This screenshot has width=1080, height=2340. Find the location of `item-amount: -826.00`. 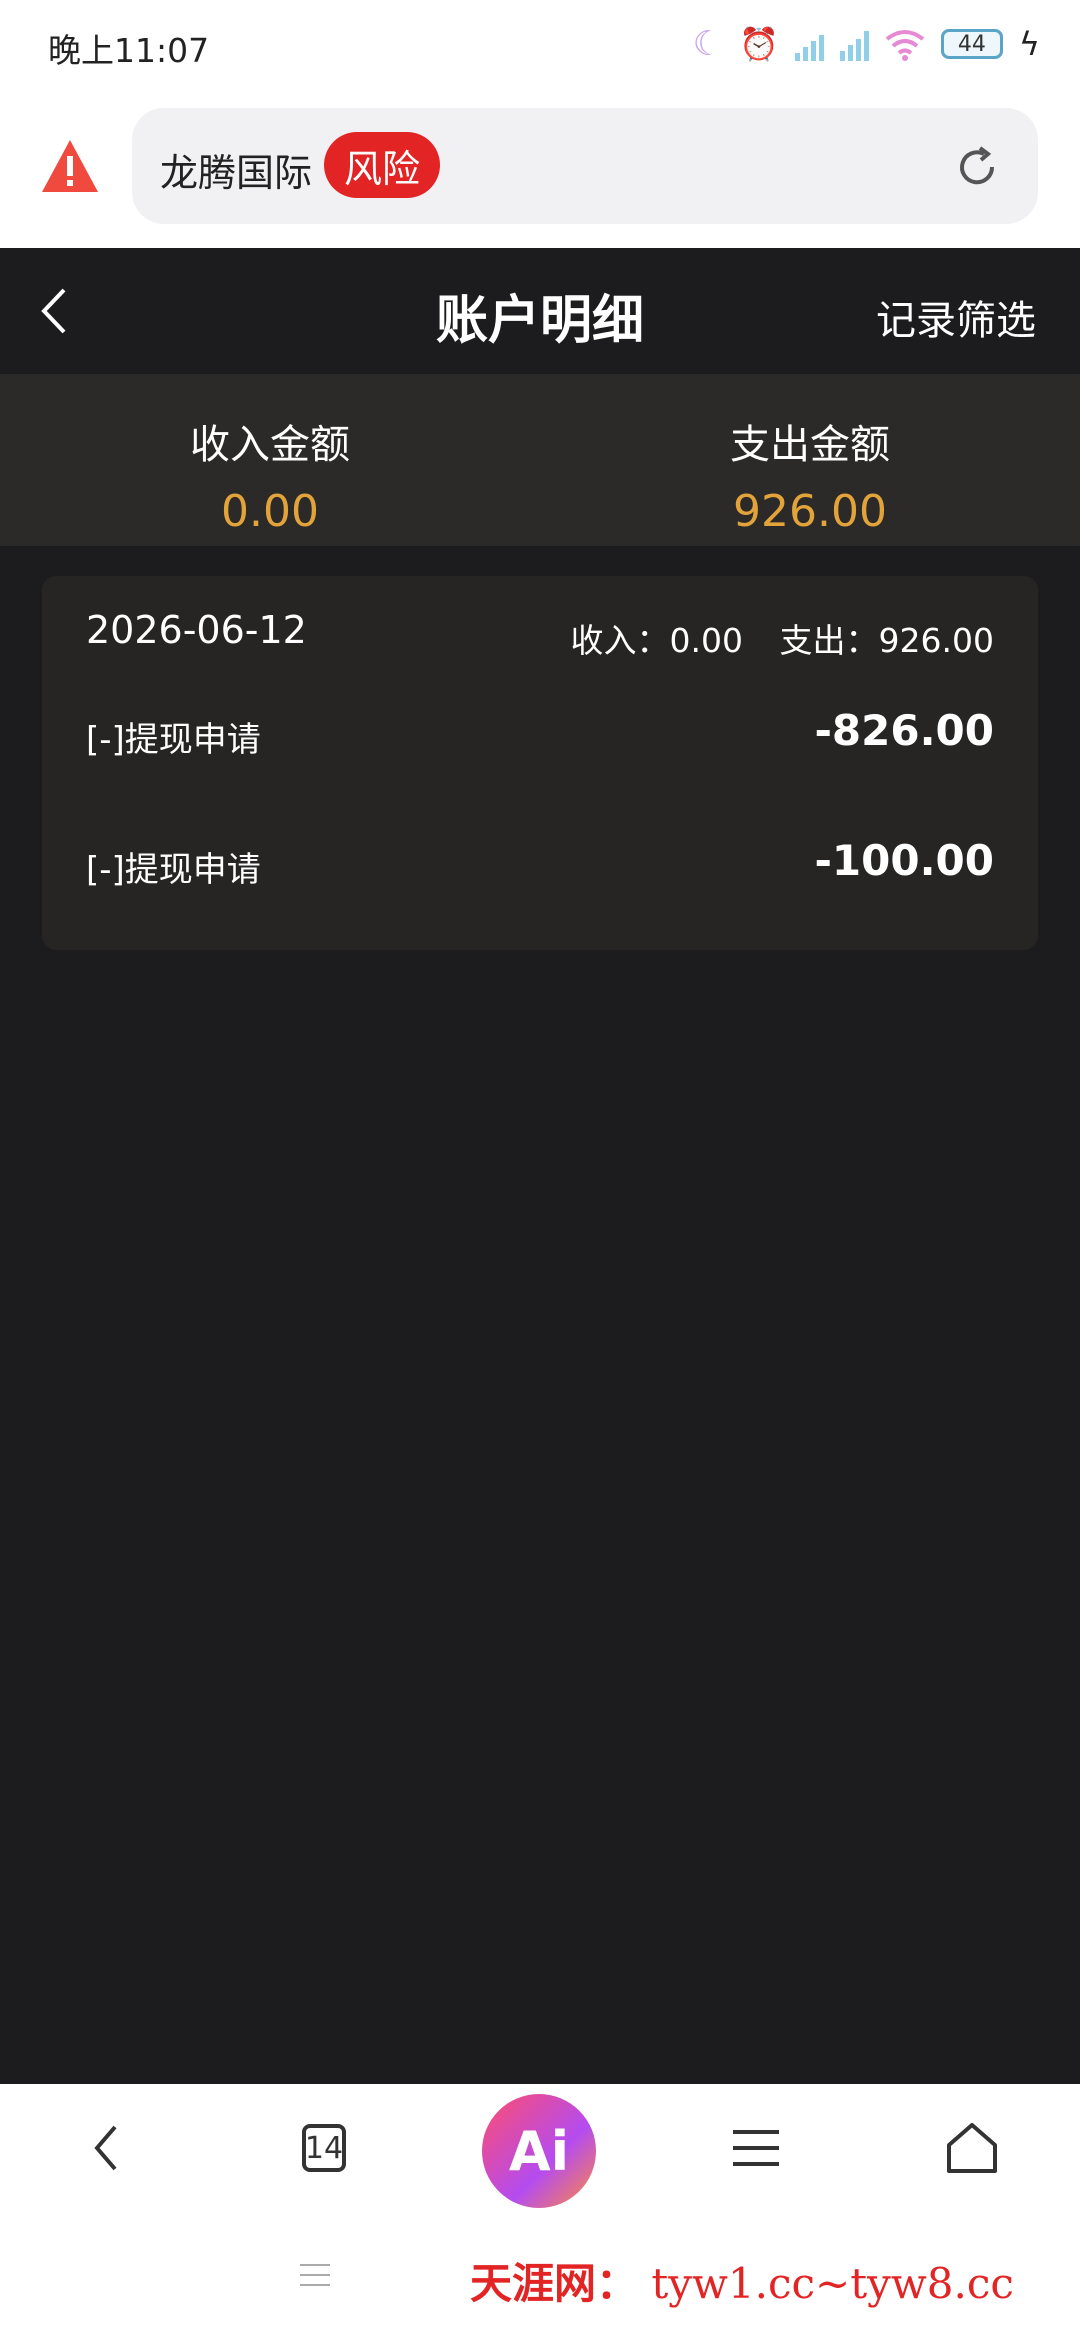

item-amount: -826.00 is located at coordinates (904, 730).